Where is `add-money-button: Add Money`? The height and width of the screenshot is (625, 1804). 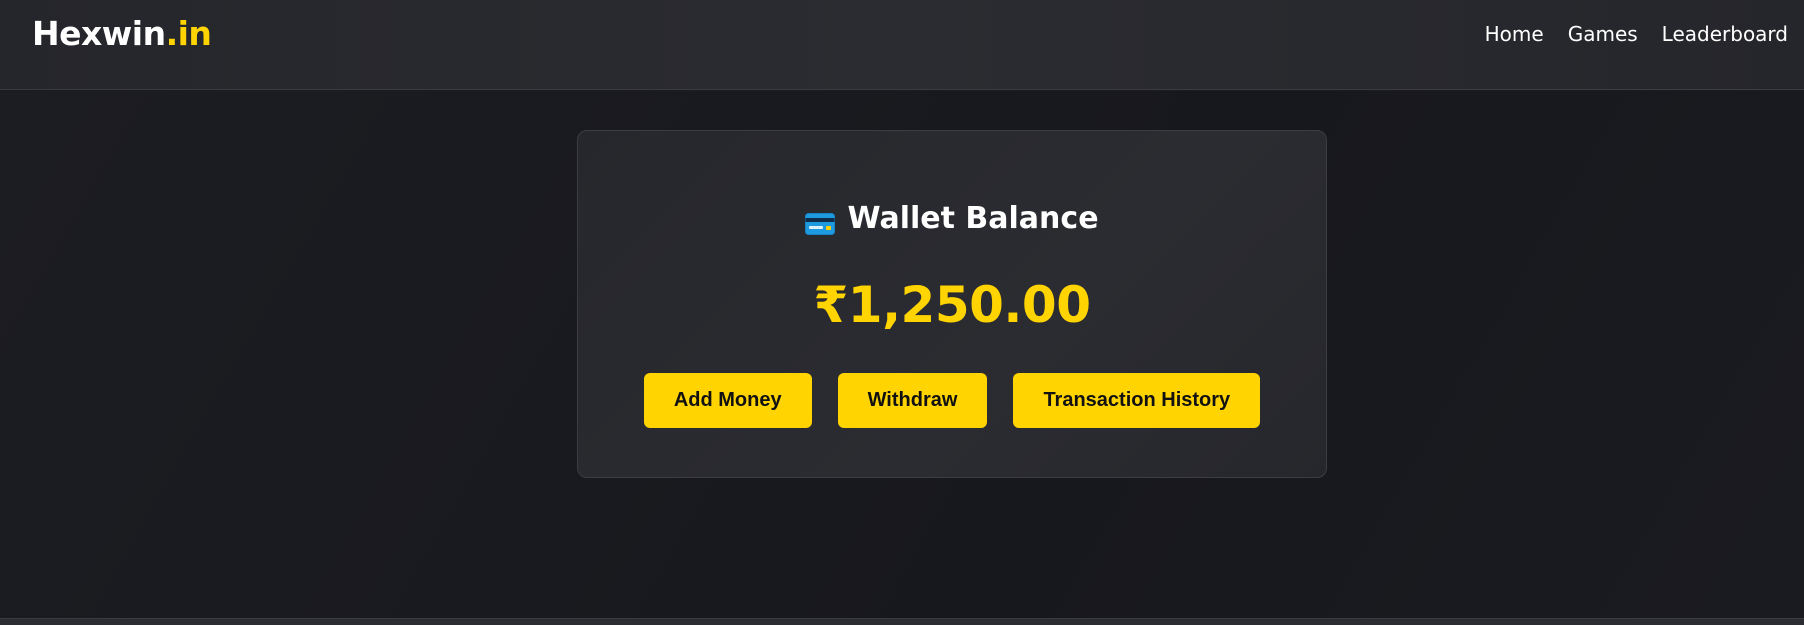 add-money-button: Add Money is located at coordinates (727, 400).